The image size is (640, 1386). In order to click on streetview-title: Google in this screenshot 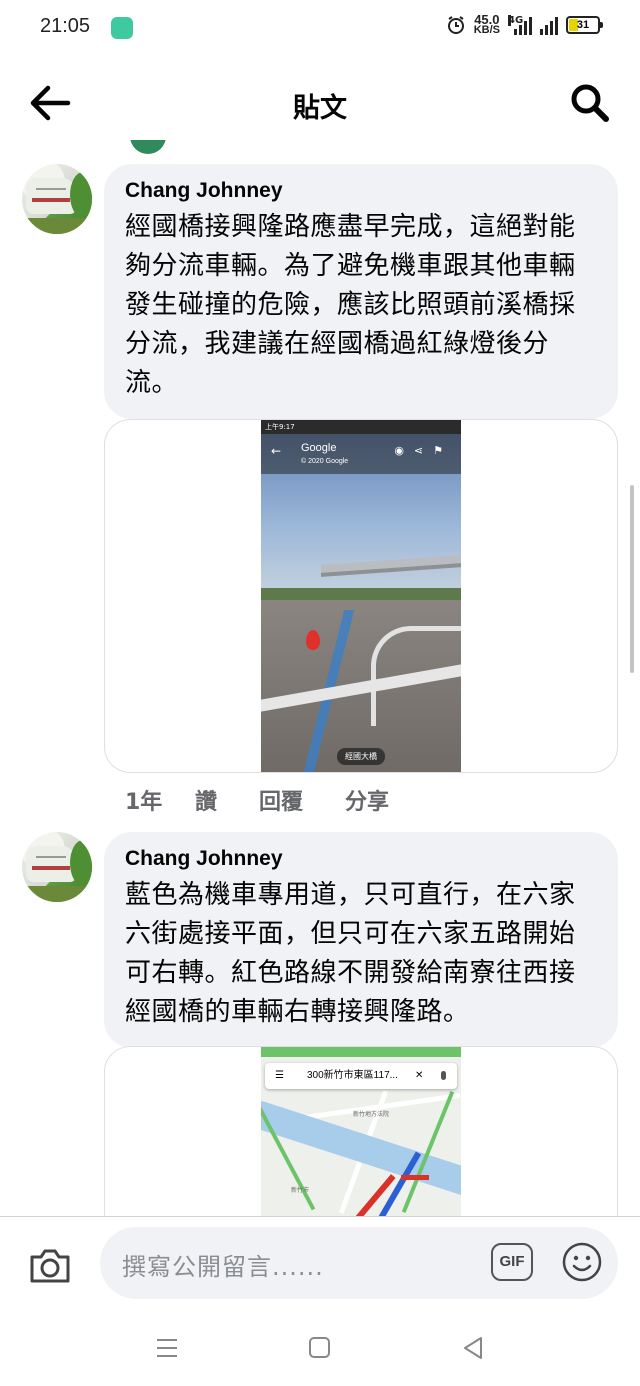, I will do `click(319, 448)`.